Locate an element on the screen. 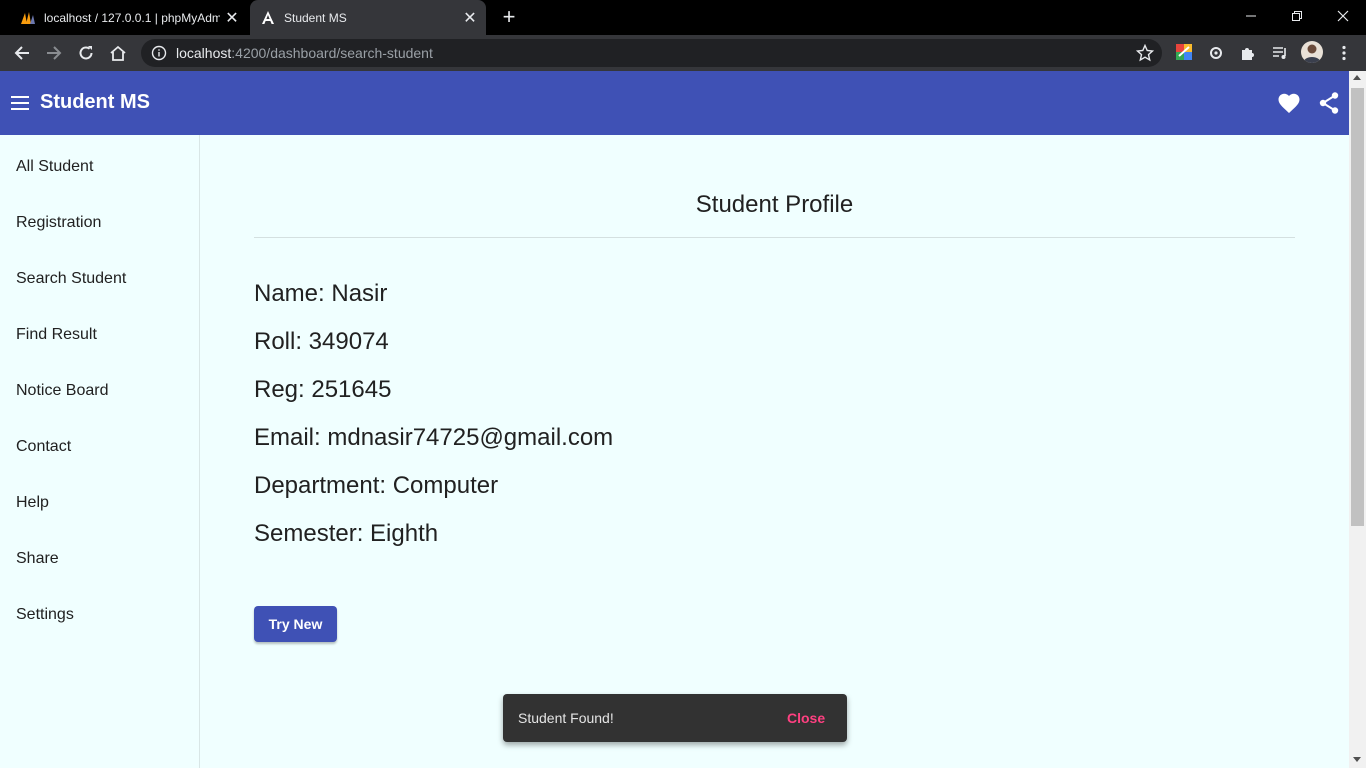 This screenshot has height=768, width=1366. home-icon is located at coordinates (118, 53).